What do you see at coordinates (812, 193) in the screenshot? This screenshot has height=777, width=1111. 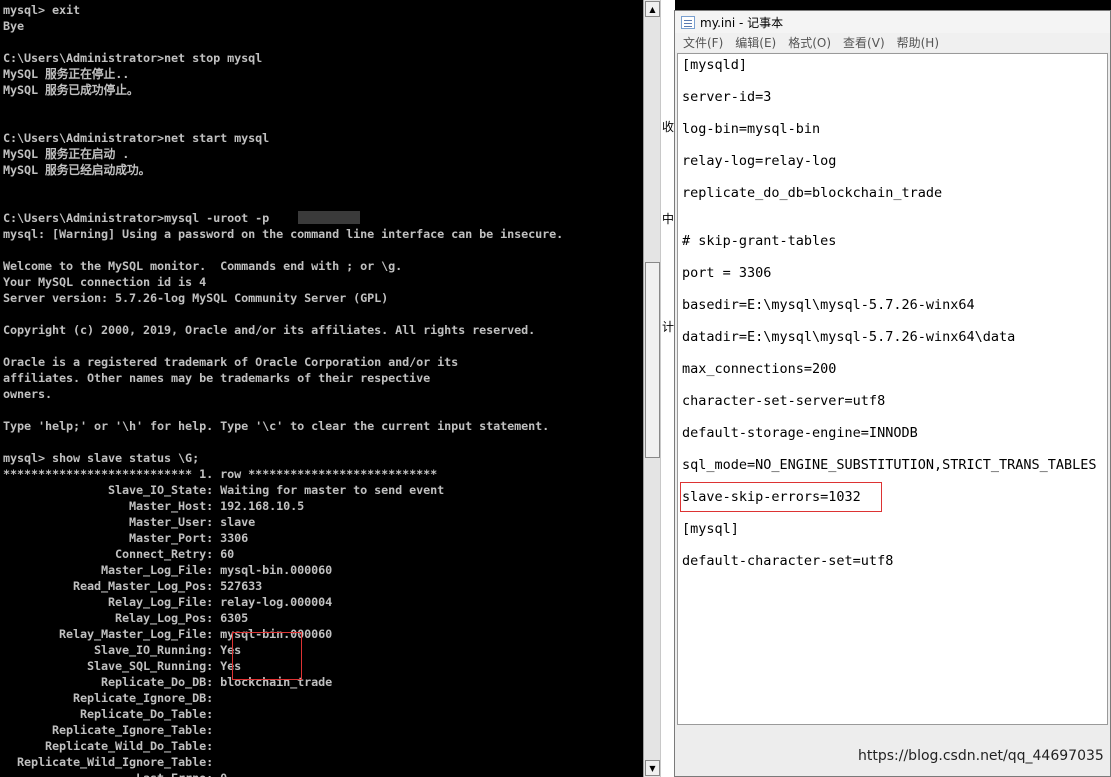 I see `config-line: replicate_do_db=blockchain_trade` at bounding box center [812, 193].